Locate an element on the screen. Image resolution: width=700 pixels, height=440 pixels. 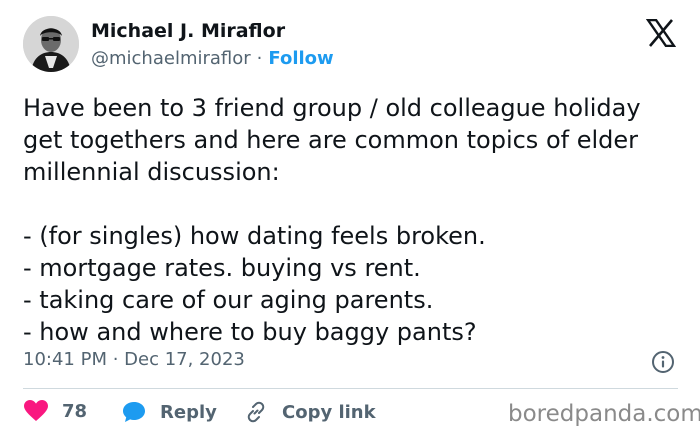
avatar-photo is located at coordinates (51, 44).